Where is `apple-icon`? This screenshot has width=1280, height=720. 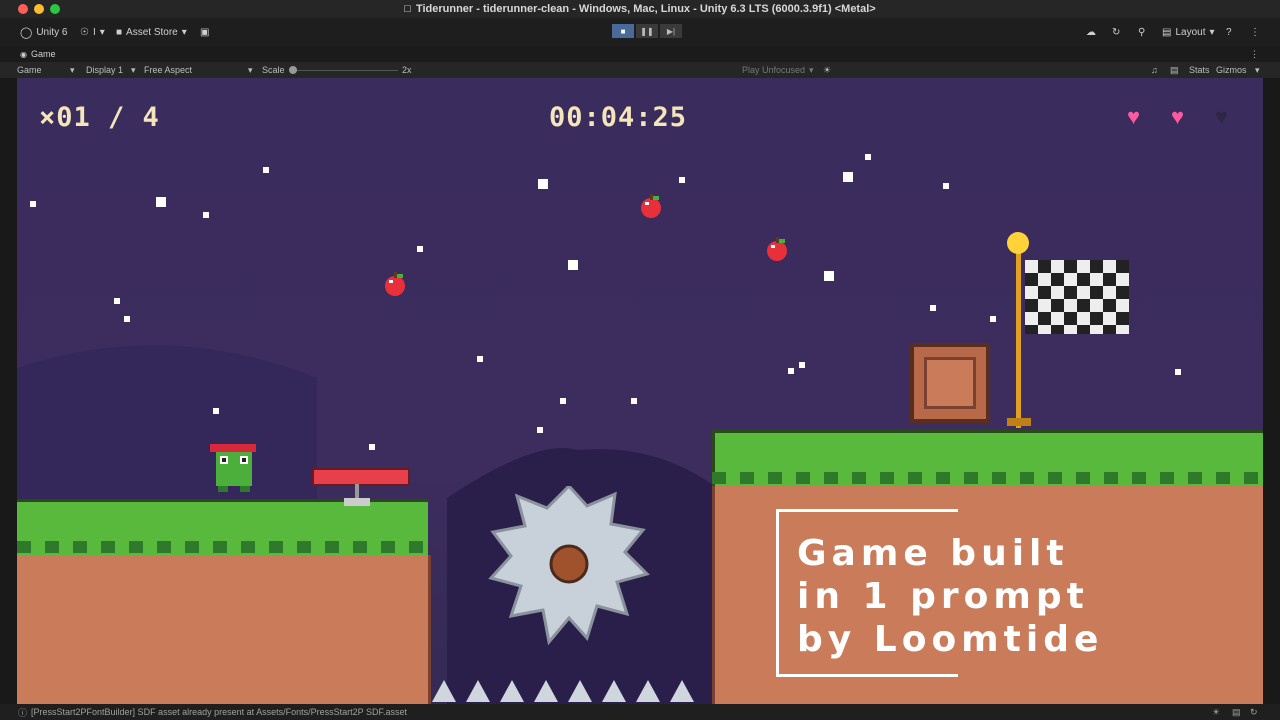
apple-icon is located at coordinates (651, 206).